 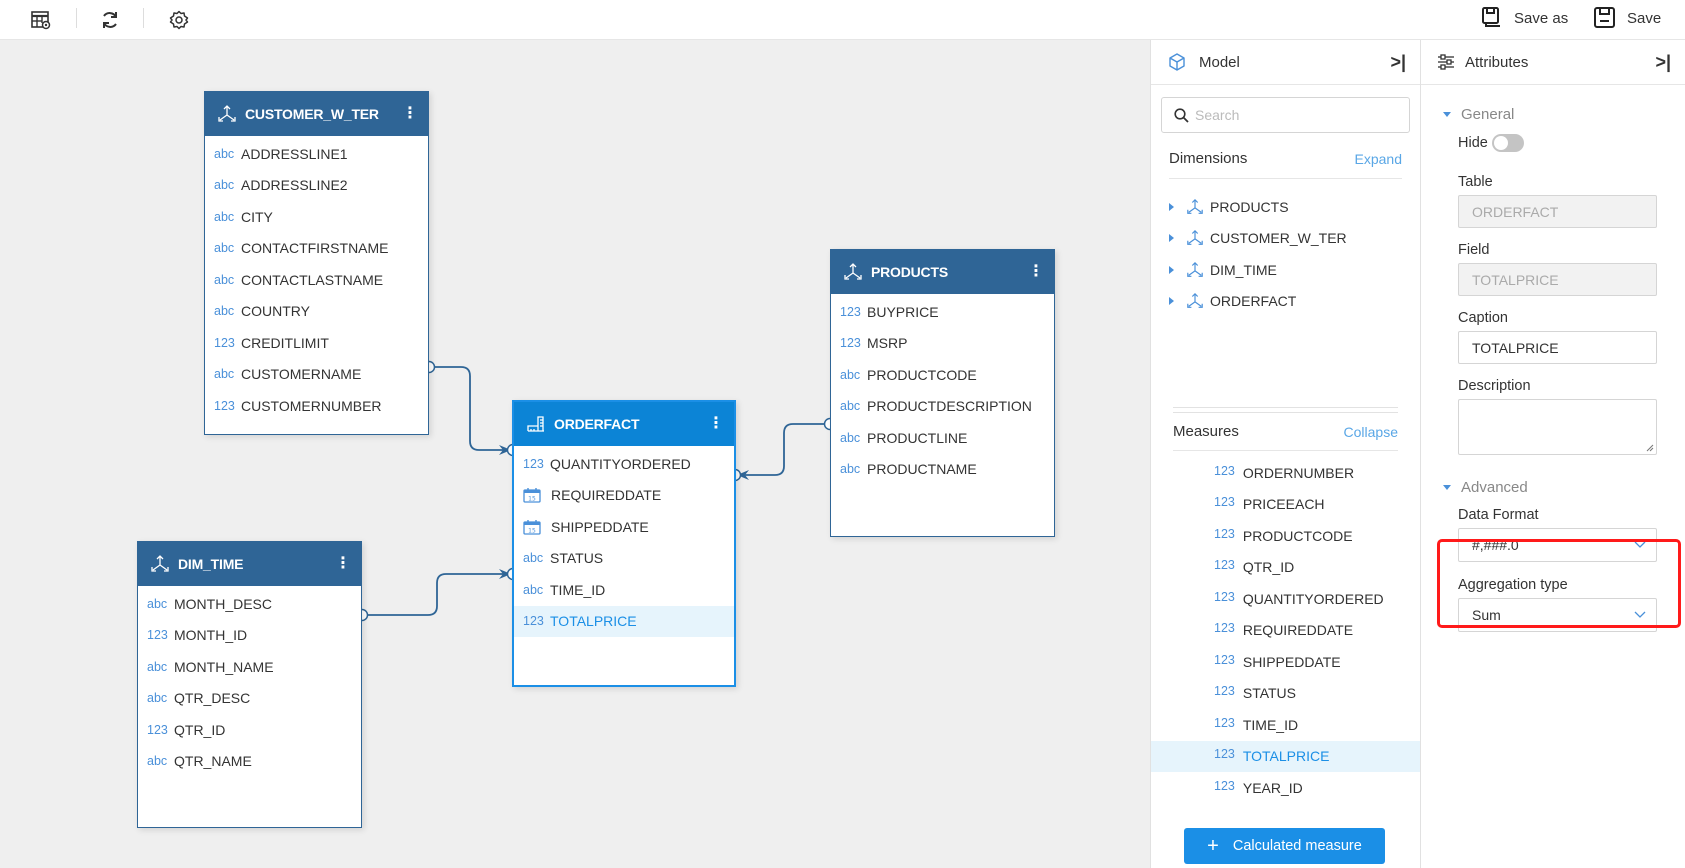 What do you see at coordinates (1285, 568) in the screenshot?
I see `measure-item: 123 QTR_ID` at bounding box center [1285, 568].